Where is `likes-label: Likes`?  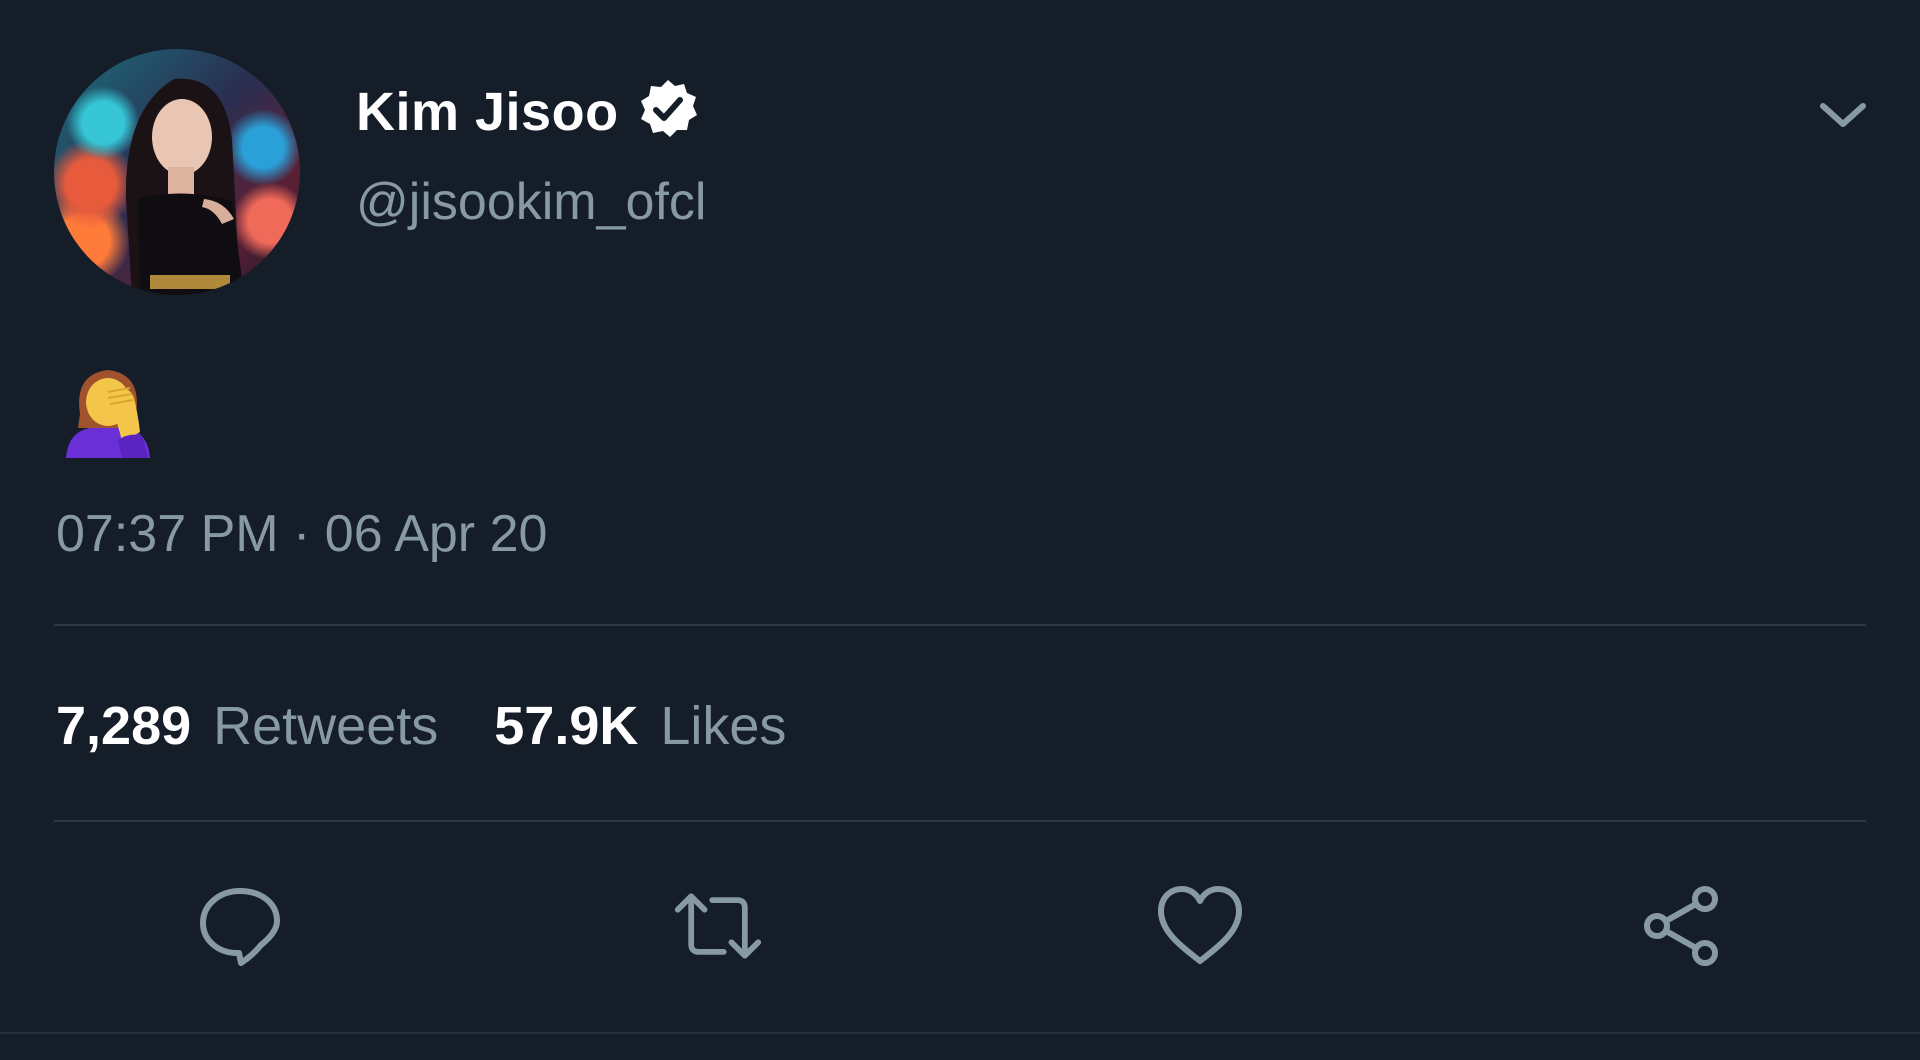
likes-label: Likes is located at coordinates (723, 726).